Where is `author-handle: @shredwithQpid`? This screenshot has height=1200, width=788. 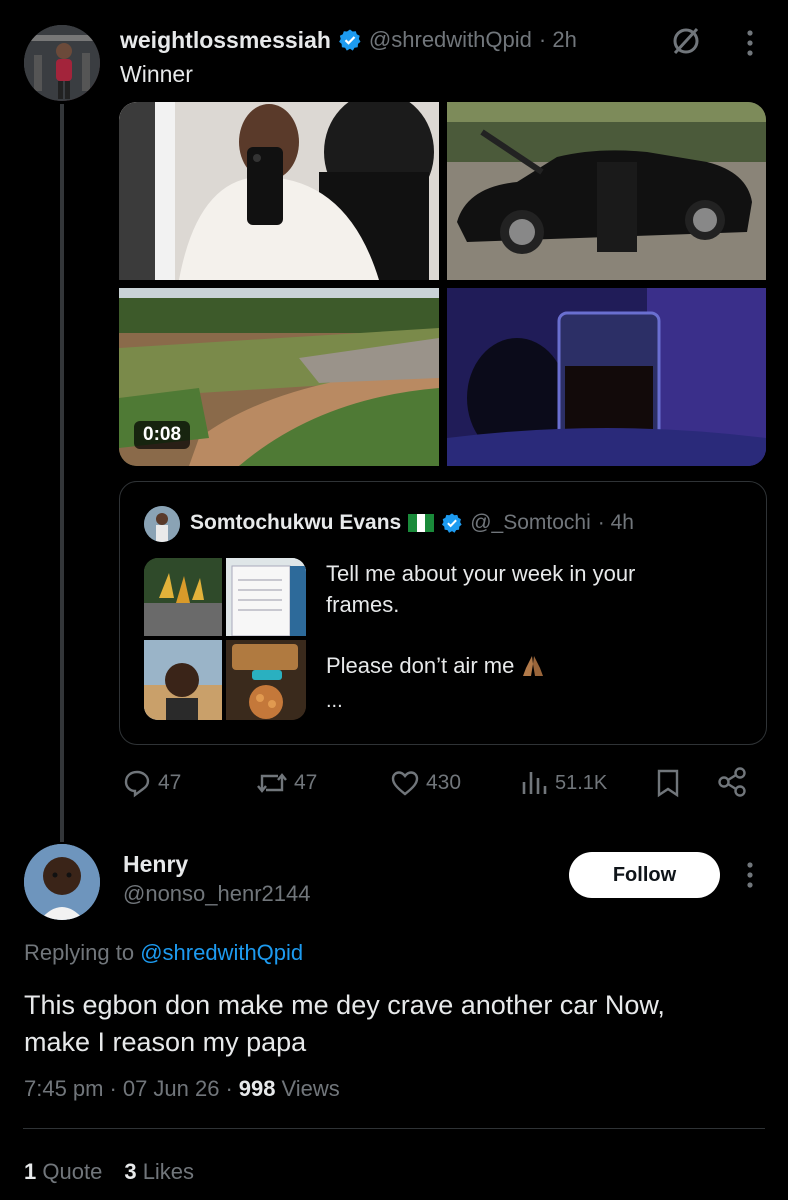
author-handle: @shredwithQpid is located at coordinates (450, 40).